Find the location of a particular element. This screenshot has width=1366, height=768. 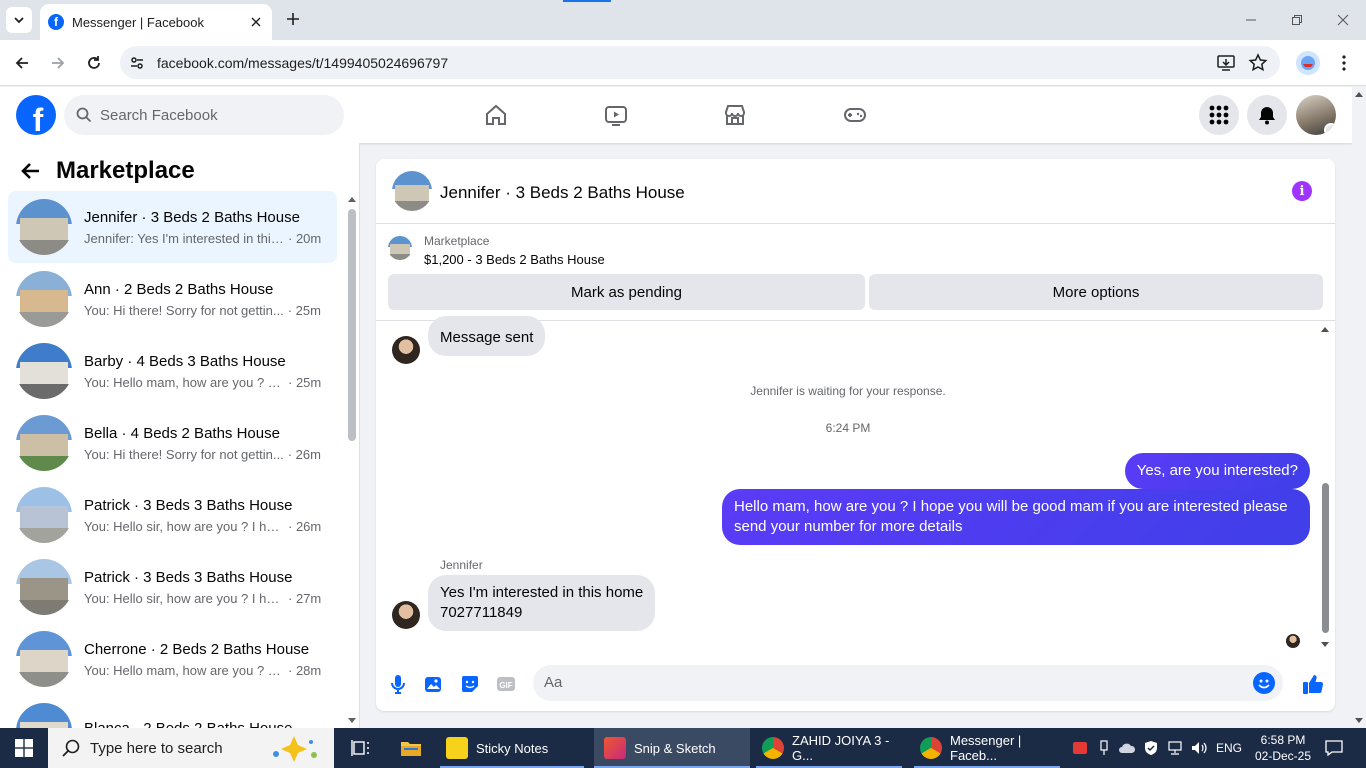

browser-tab: f Messenger | Facebook is located at coordinates (156, 22).